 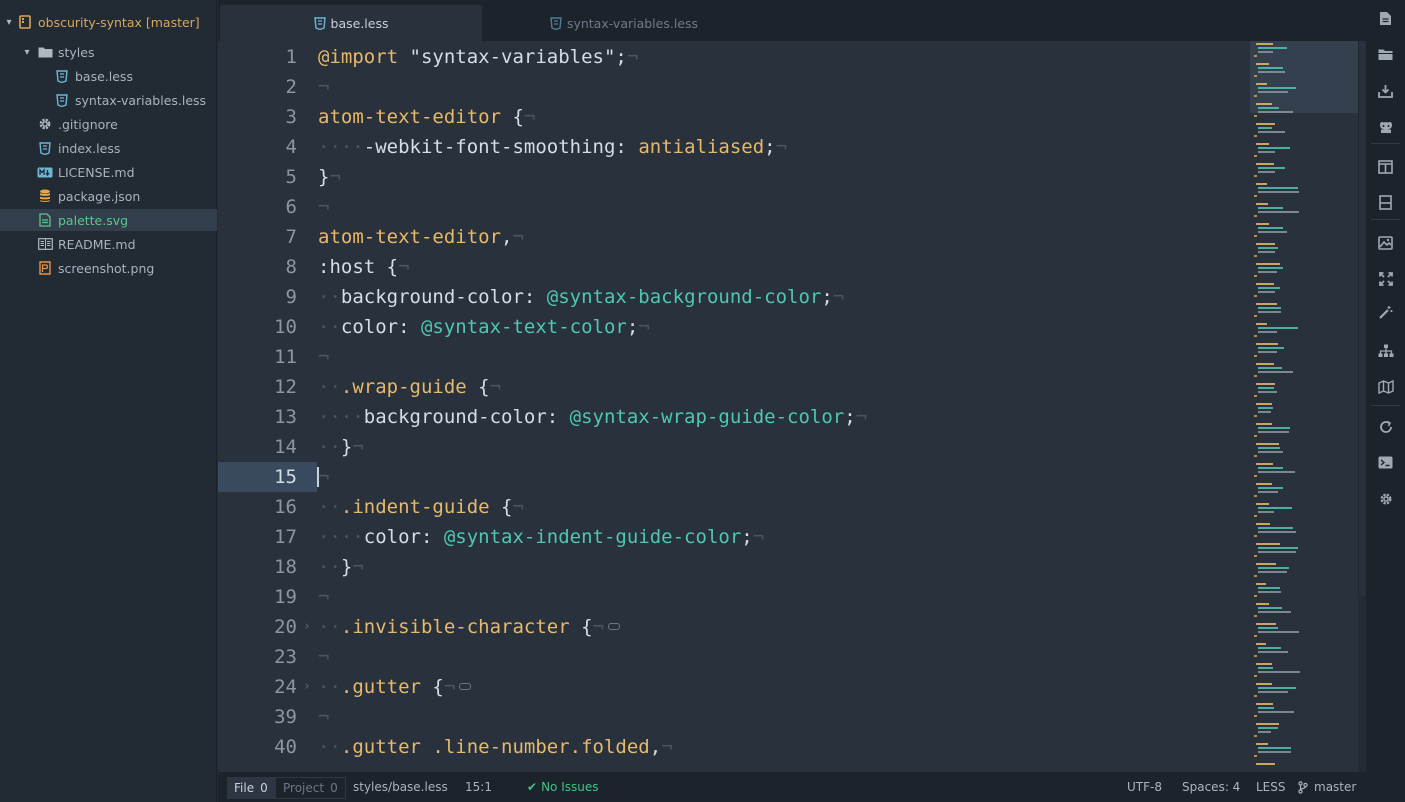 I want to click on code-line: 18 ··}¬, so click(x=734, y=567).